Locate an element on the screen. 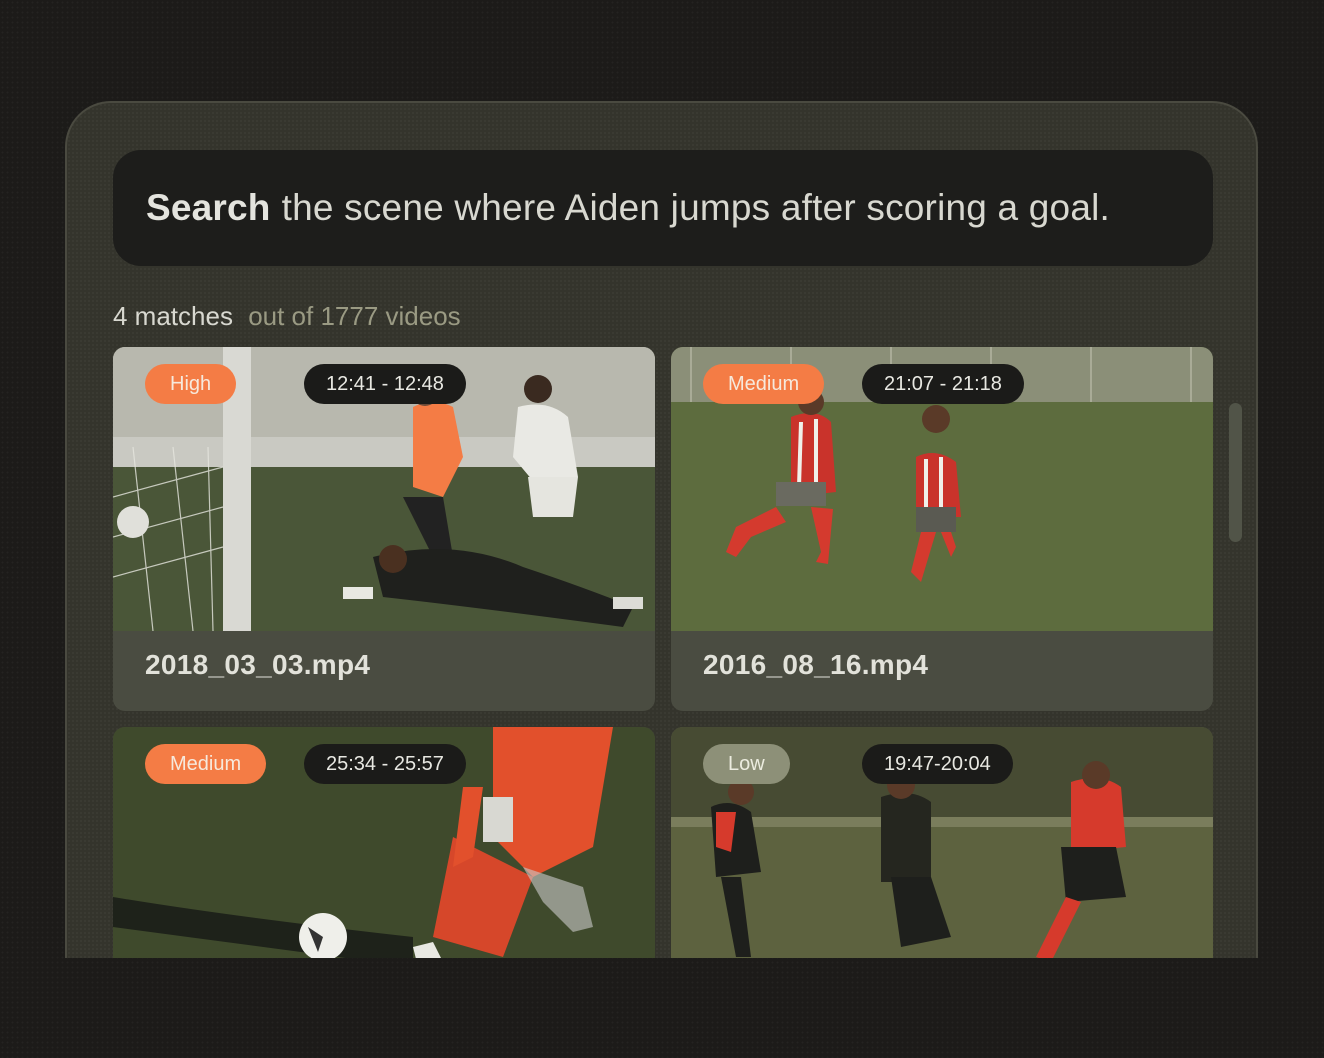  results-summary: 4 matches out of 1777 videos is located at coordinates (287, 316).